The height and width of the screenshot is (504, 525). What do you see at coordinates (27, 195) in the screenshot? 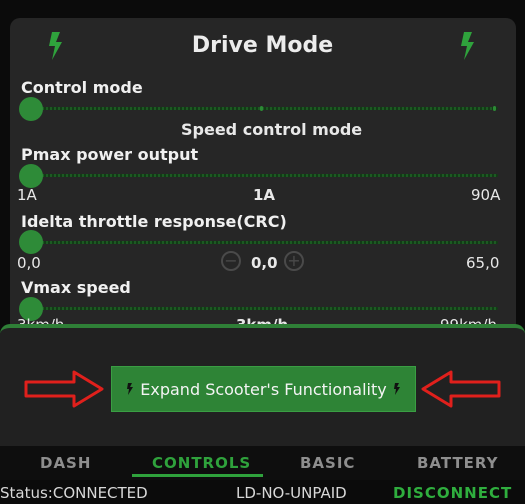
I see `pmax-min: 1A` at bounding box center [27, 195].